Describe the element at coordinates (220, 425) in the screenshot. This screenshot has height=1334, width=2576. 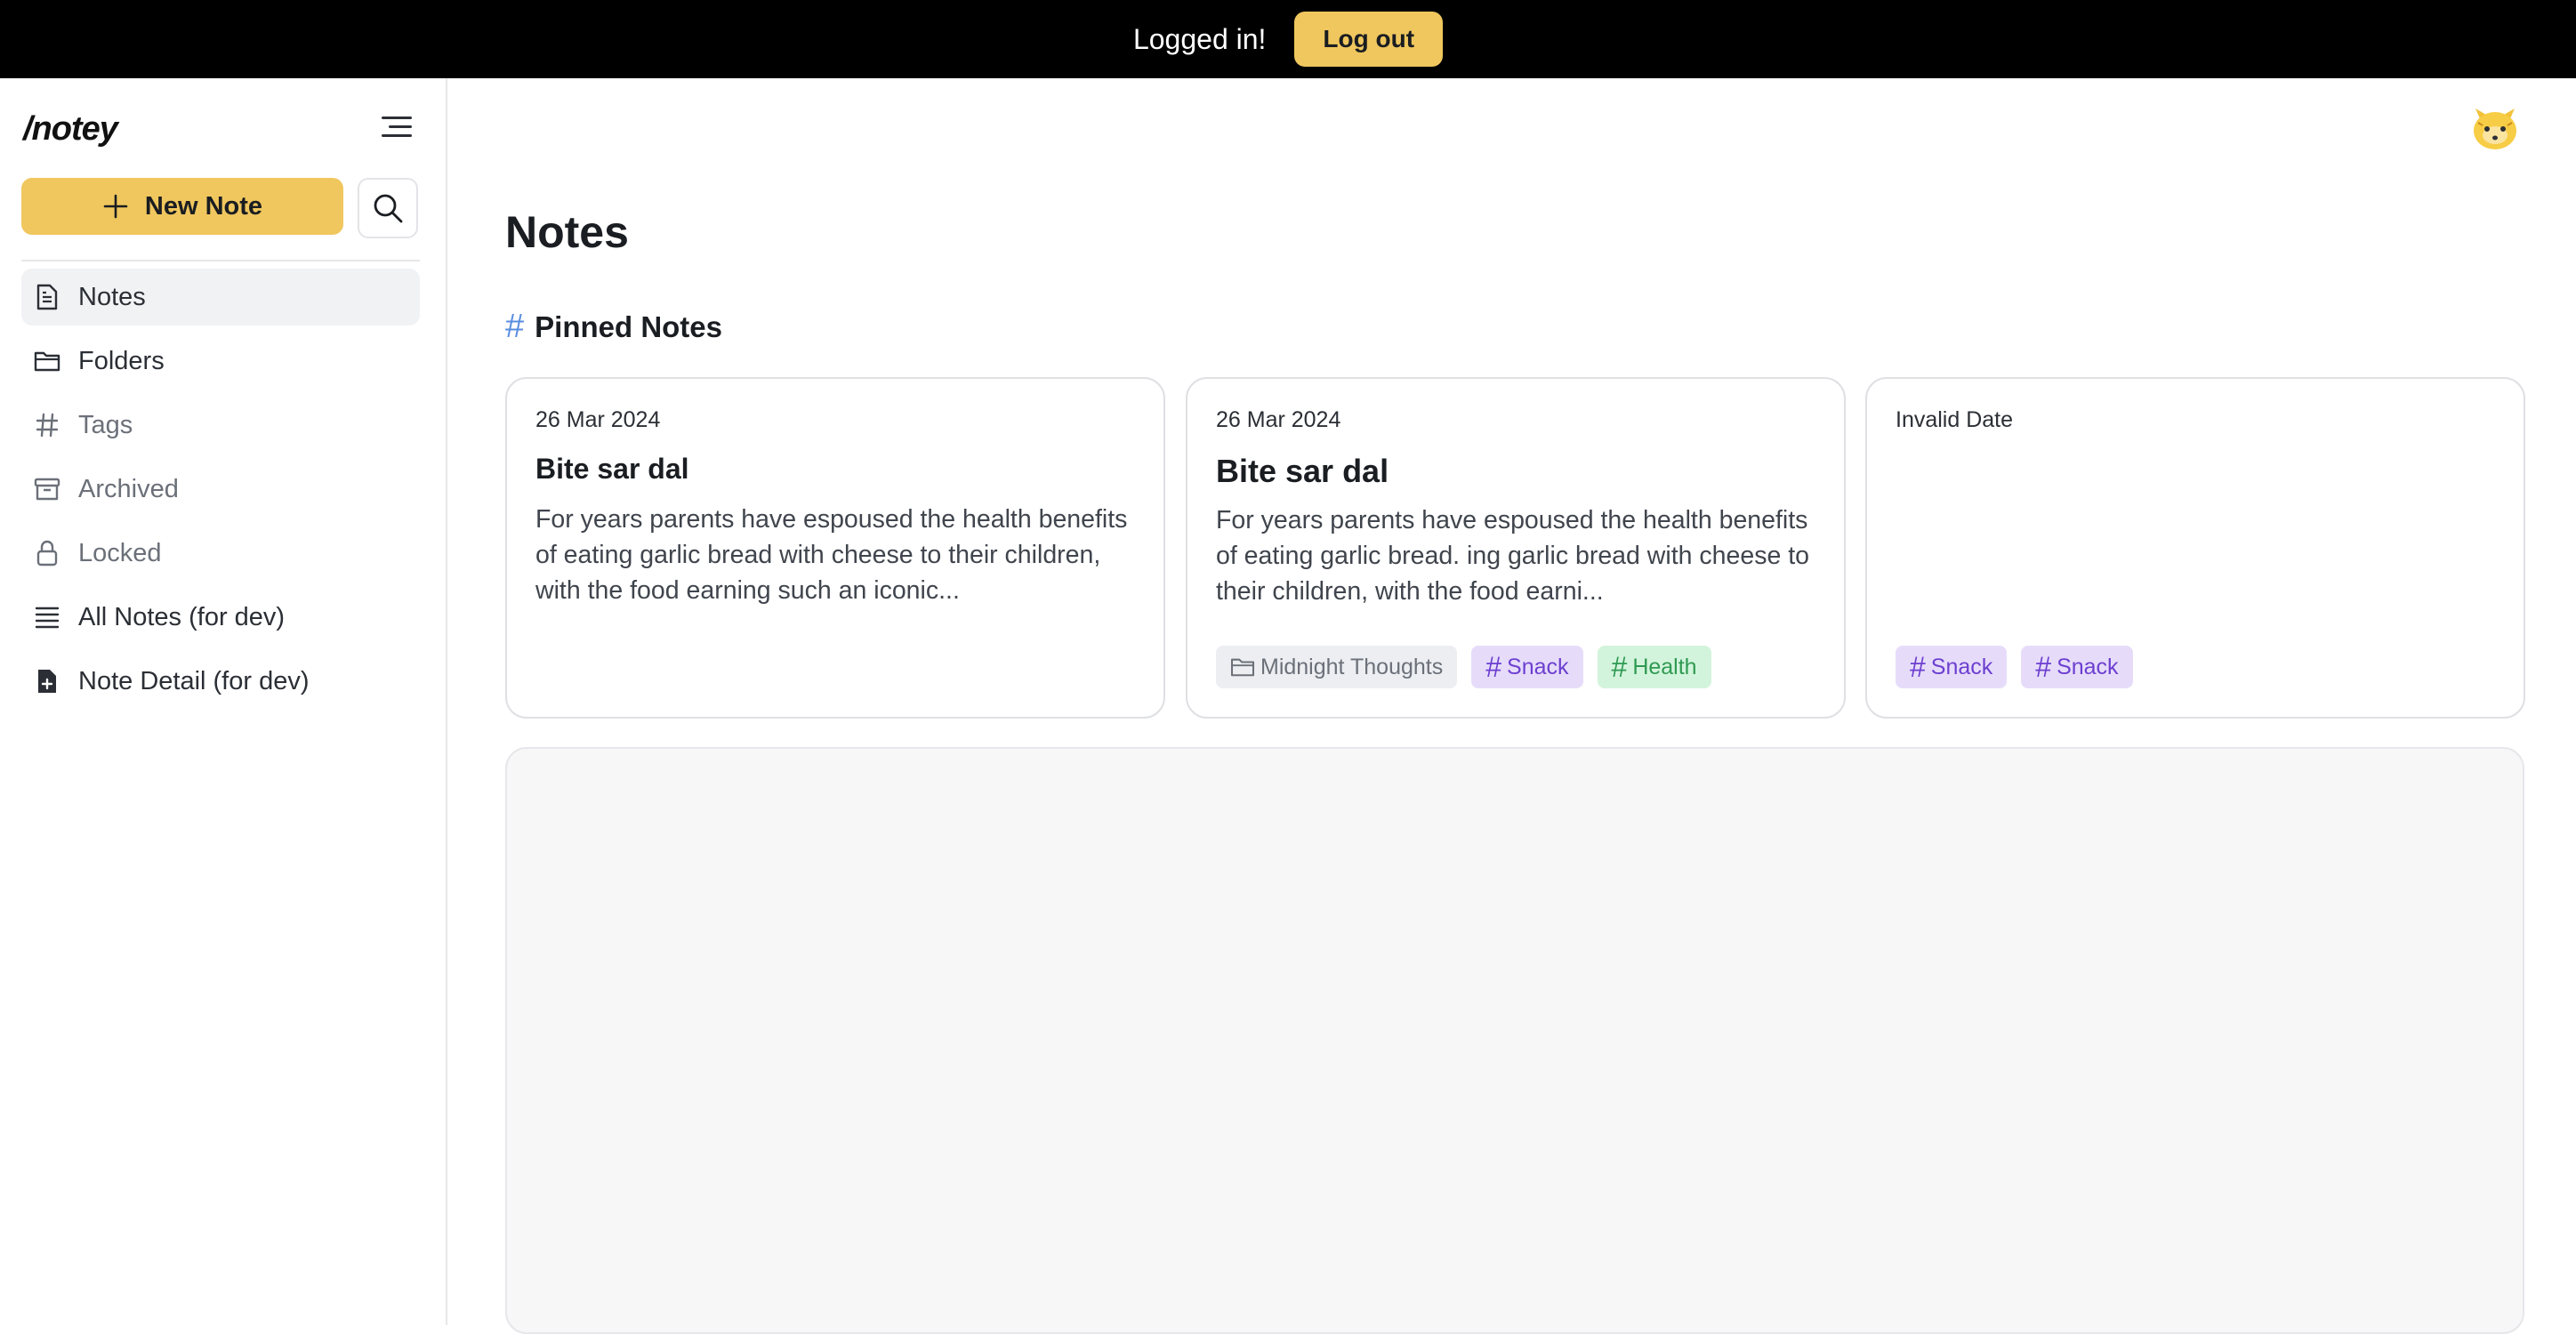
I see `sidebar-item-tags: Tags` at that location.